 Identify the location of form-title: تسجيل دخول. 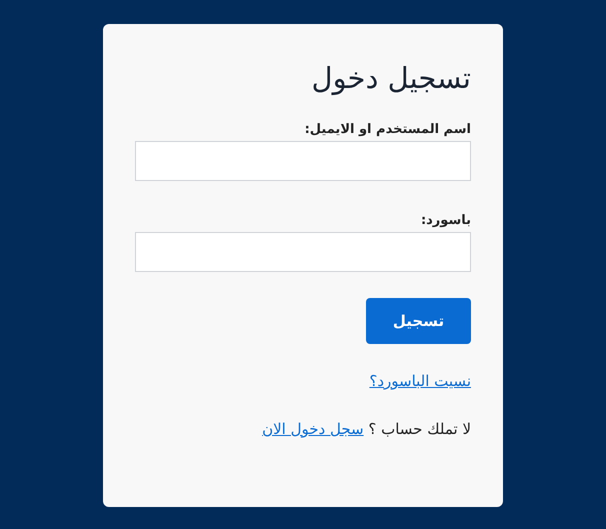
(390, 79).